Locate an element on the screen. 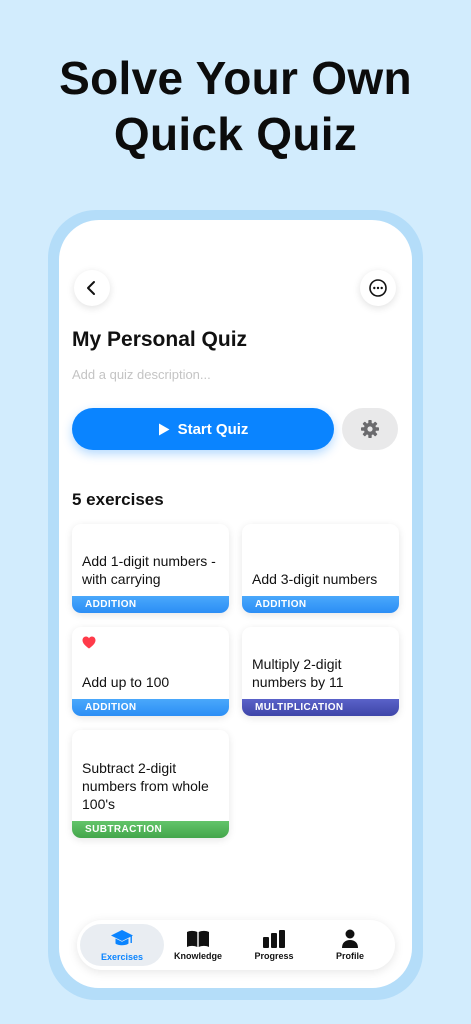 The width and height of the screenshot is (471, 1024). tab-progress: Progress is located at coordinates (274, 945).